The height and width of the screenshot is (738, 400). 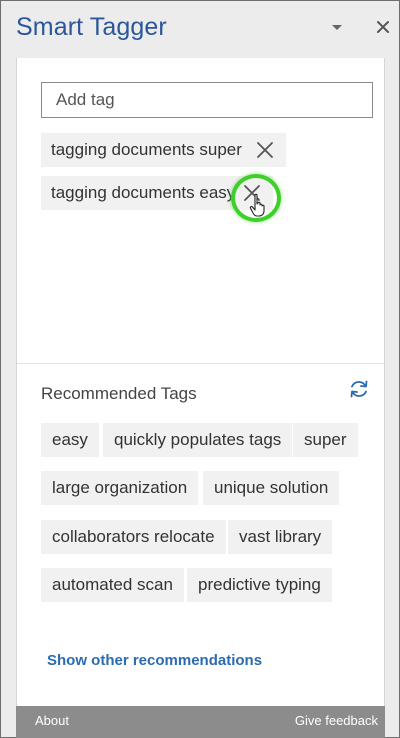 What do you see at coordinates (146, 149) in the screenshot?
I see `applied-tag-label: tagging documents super` at bounding box center [146, 149].